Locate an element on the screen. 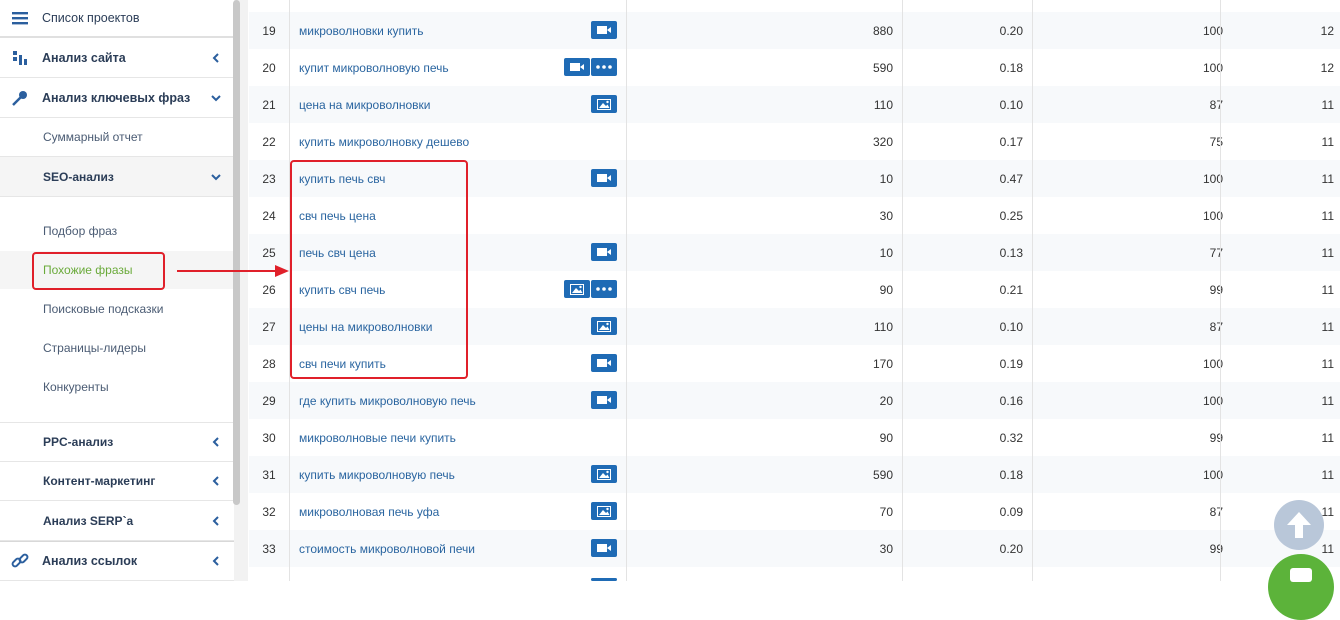 The image size is (1340, 620). competition-value: 0.13 is located at coordinates (1011, 253).